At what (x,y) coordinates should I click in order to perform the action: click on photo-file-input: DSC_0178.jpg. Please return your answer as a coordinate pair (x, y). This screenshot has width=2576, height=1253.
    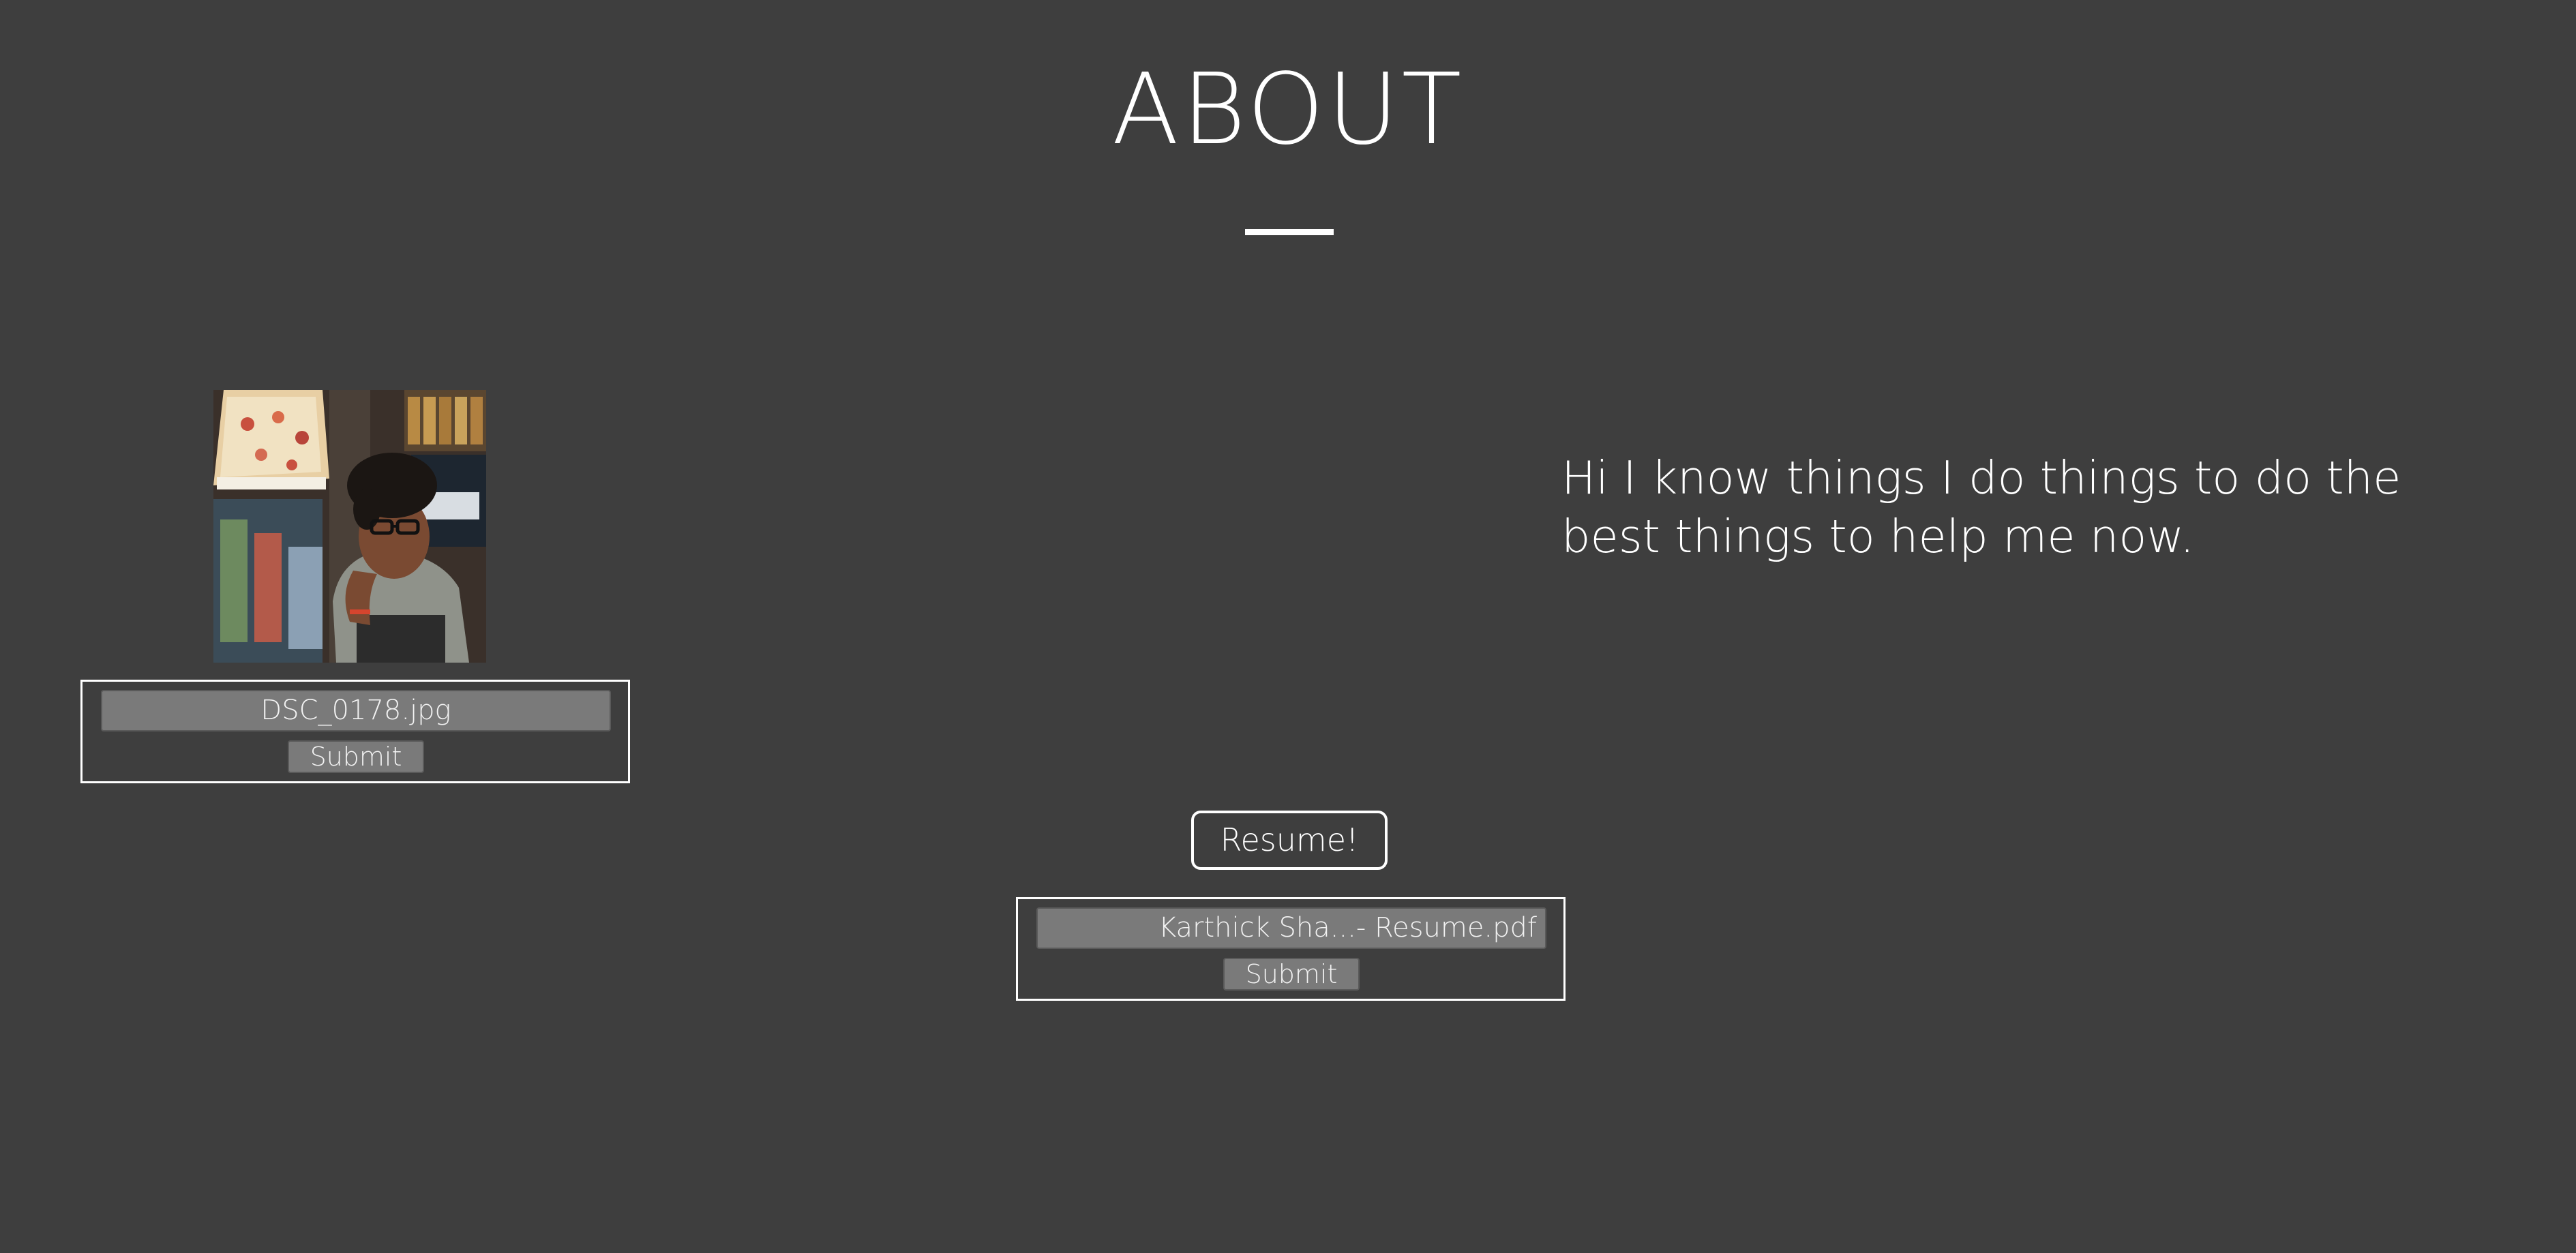
    Looking at the image, I should click on (356, 710).